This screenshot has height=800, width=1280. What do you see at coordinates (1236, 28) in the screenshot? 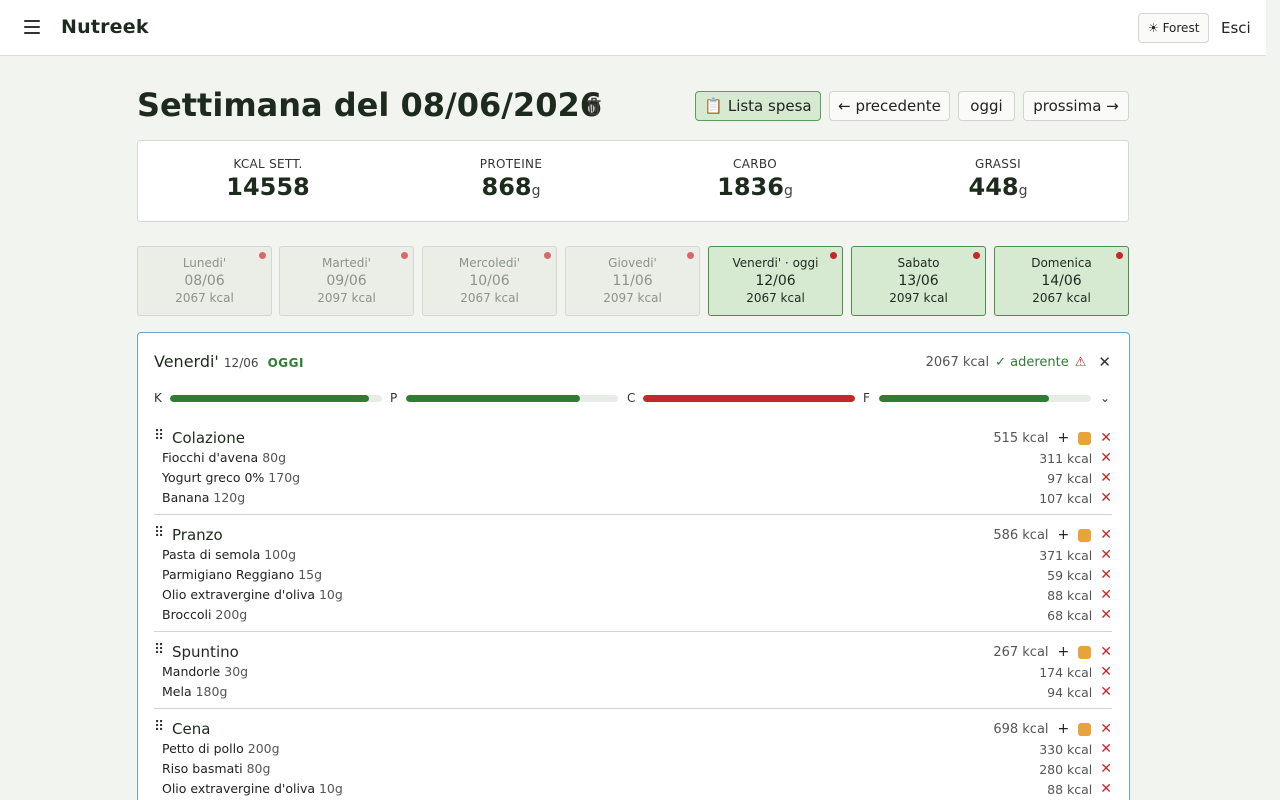
I see `logout-link: Esci` at bounding box center [1236, 28].